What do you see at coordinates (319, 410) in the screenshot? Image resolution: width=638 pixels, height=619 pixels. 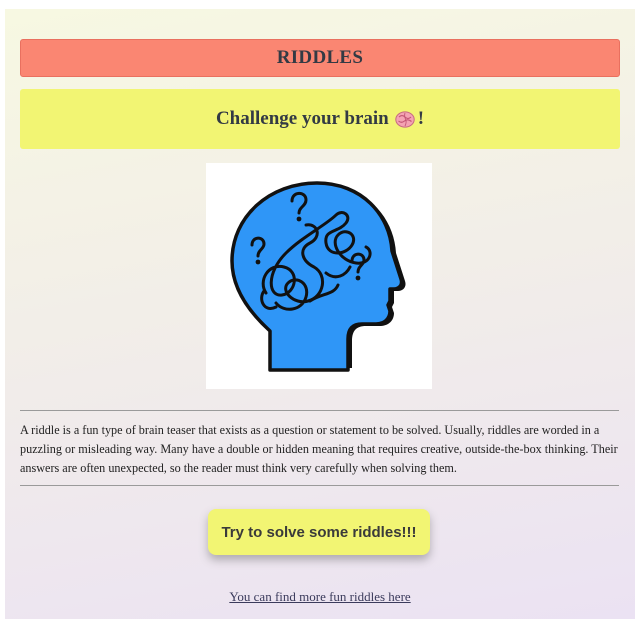 I see `divider-top` at bounding box center [319, 410].